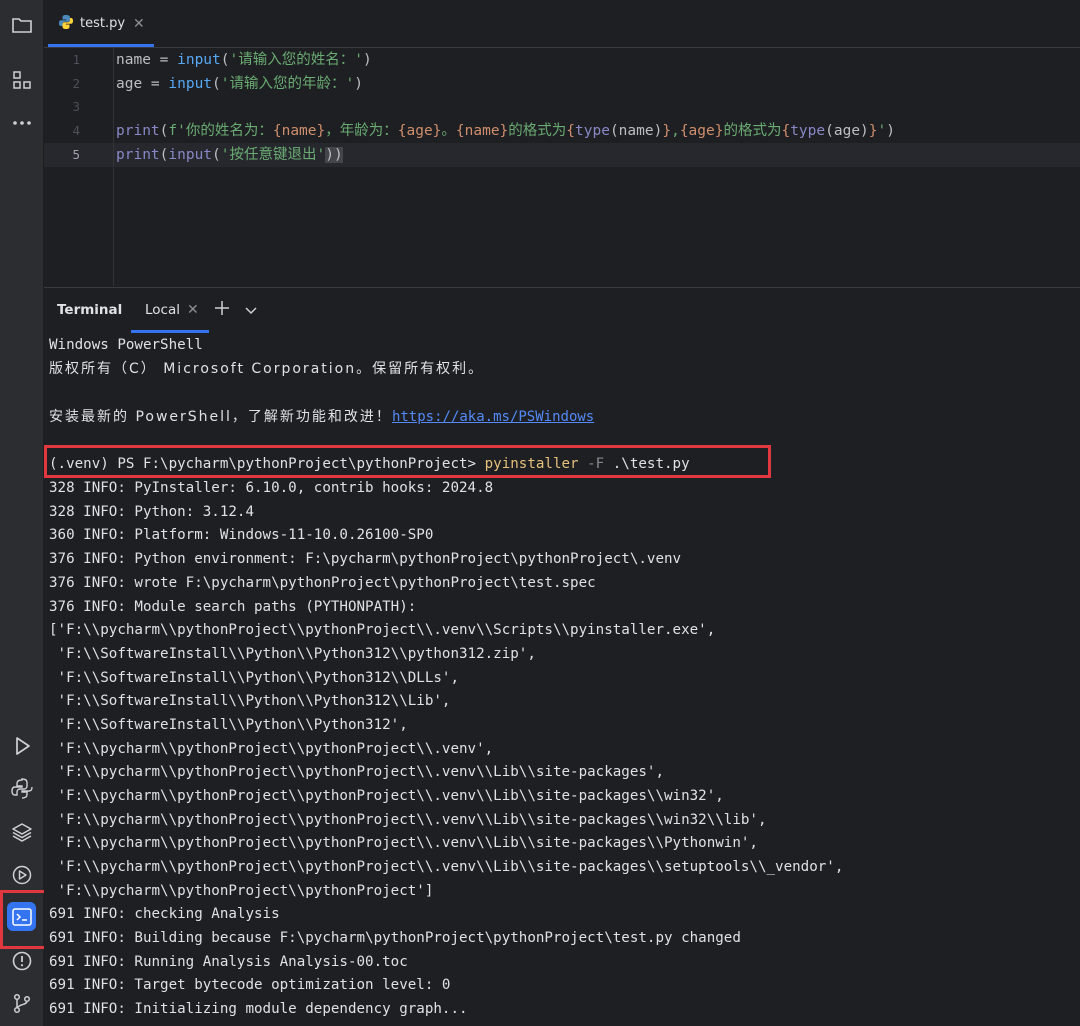 The width and height of the screenshot is (1080, 1026). I want to click on folder-icon, so click(21, 24).